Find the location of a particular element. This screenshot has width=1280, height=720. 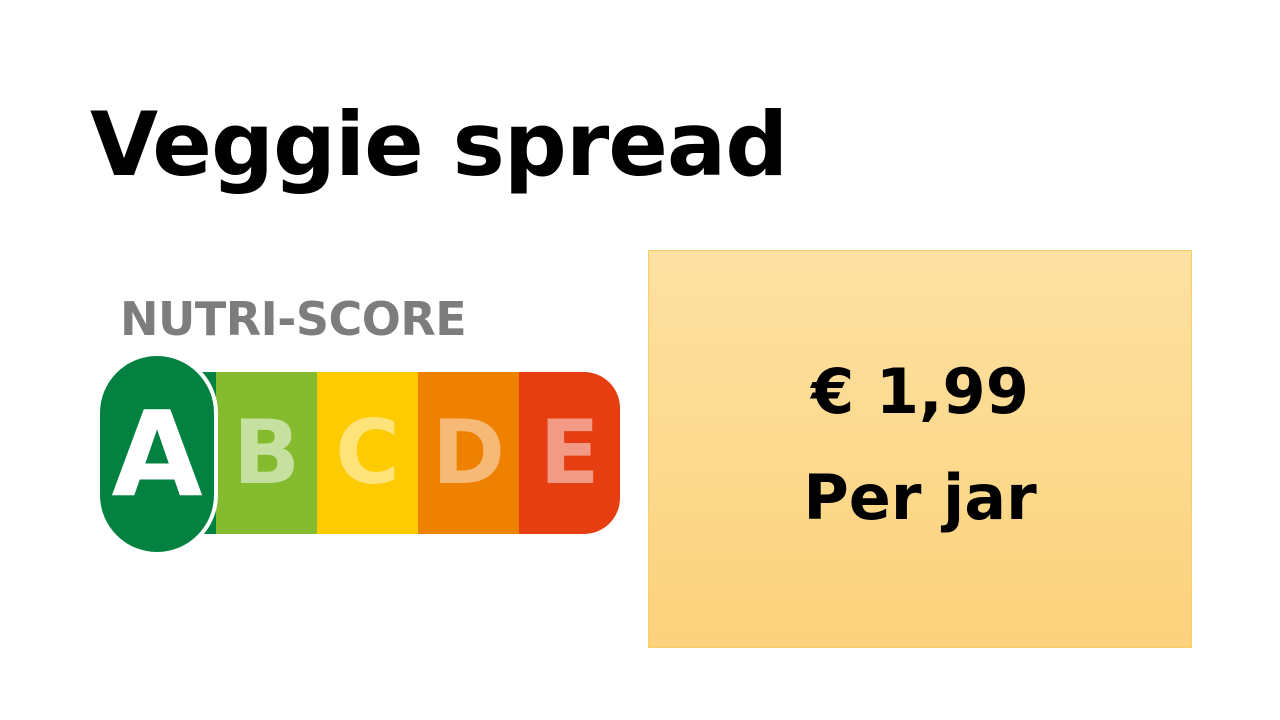

nutri-score-header: NUTRI-SCORE is located at coordinates (293, 319).